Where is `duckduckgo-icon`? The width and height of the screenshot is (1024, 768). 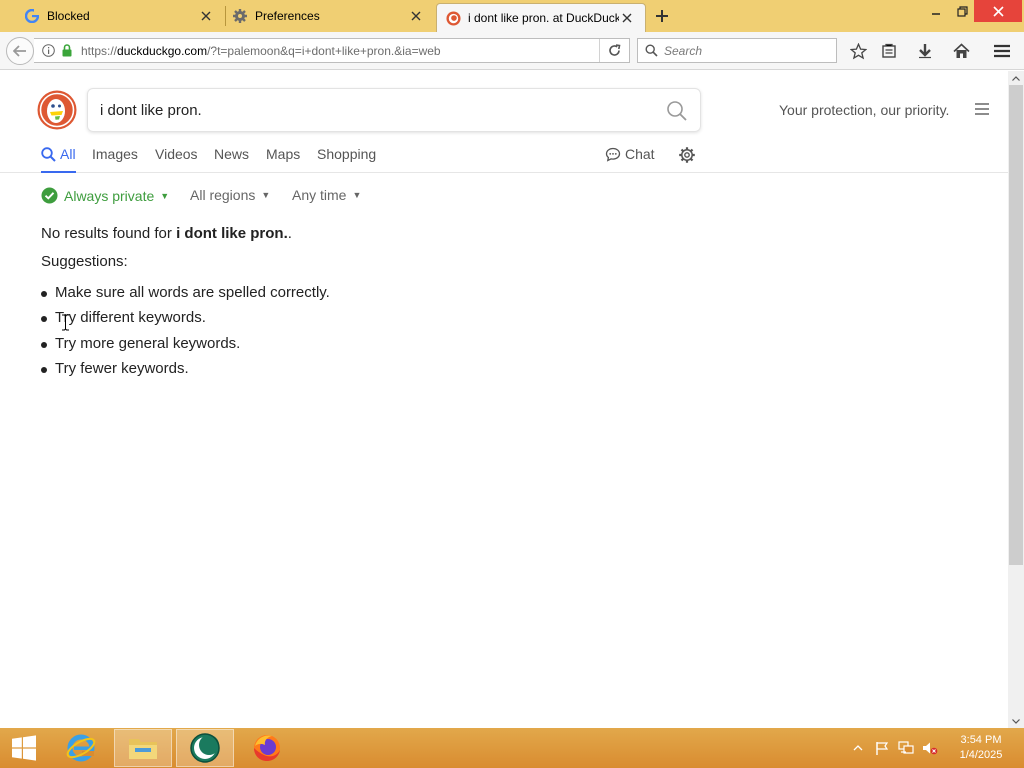
duckduckgo-icon is located at coordinates (453, 18).